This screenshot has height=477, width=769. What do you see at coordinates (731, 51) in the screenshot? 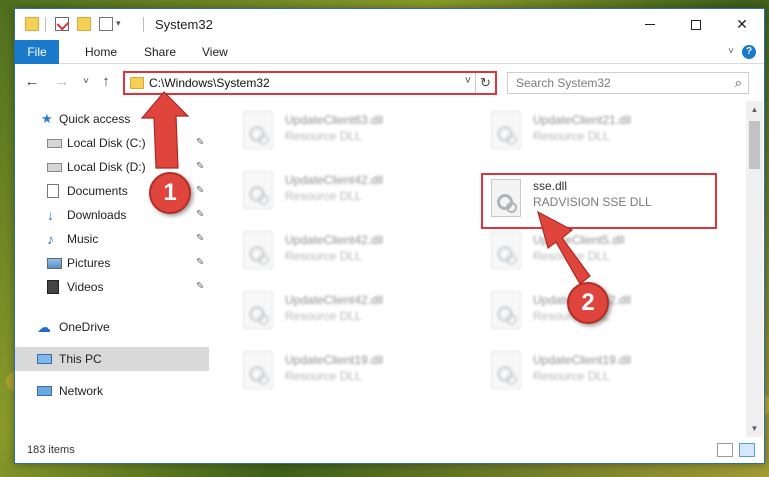
I see `expand-ribbon-icon: ˅` at bounding box center [731, 51].